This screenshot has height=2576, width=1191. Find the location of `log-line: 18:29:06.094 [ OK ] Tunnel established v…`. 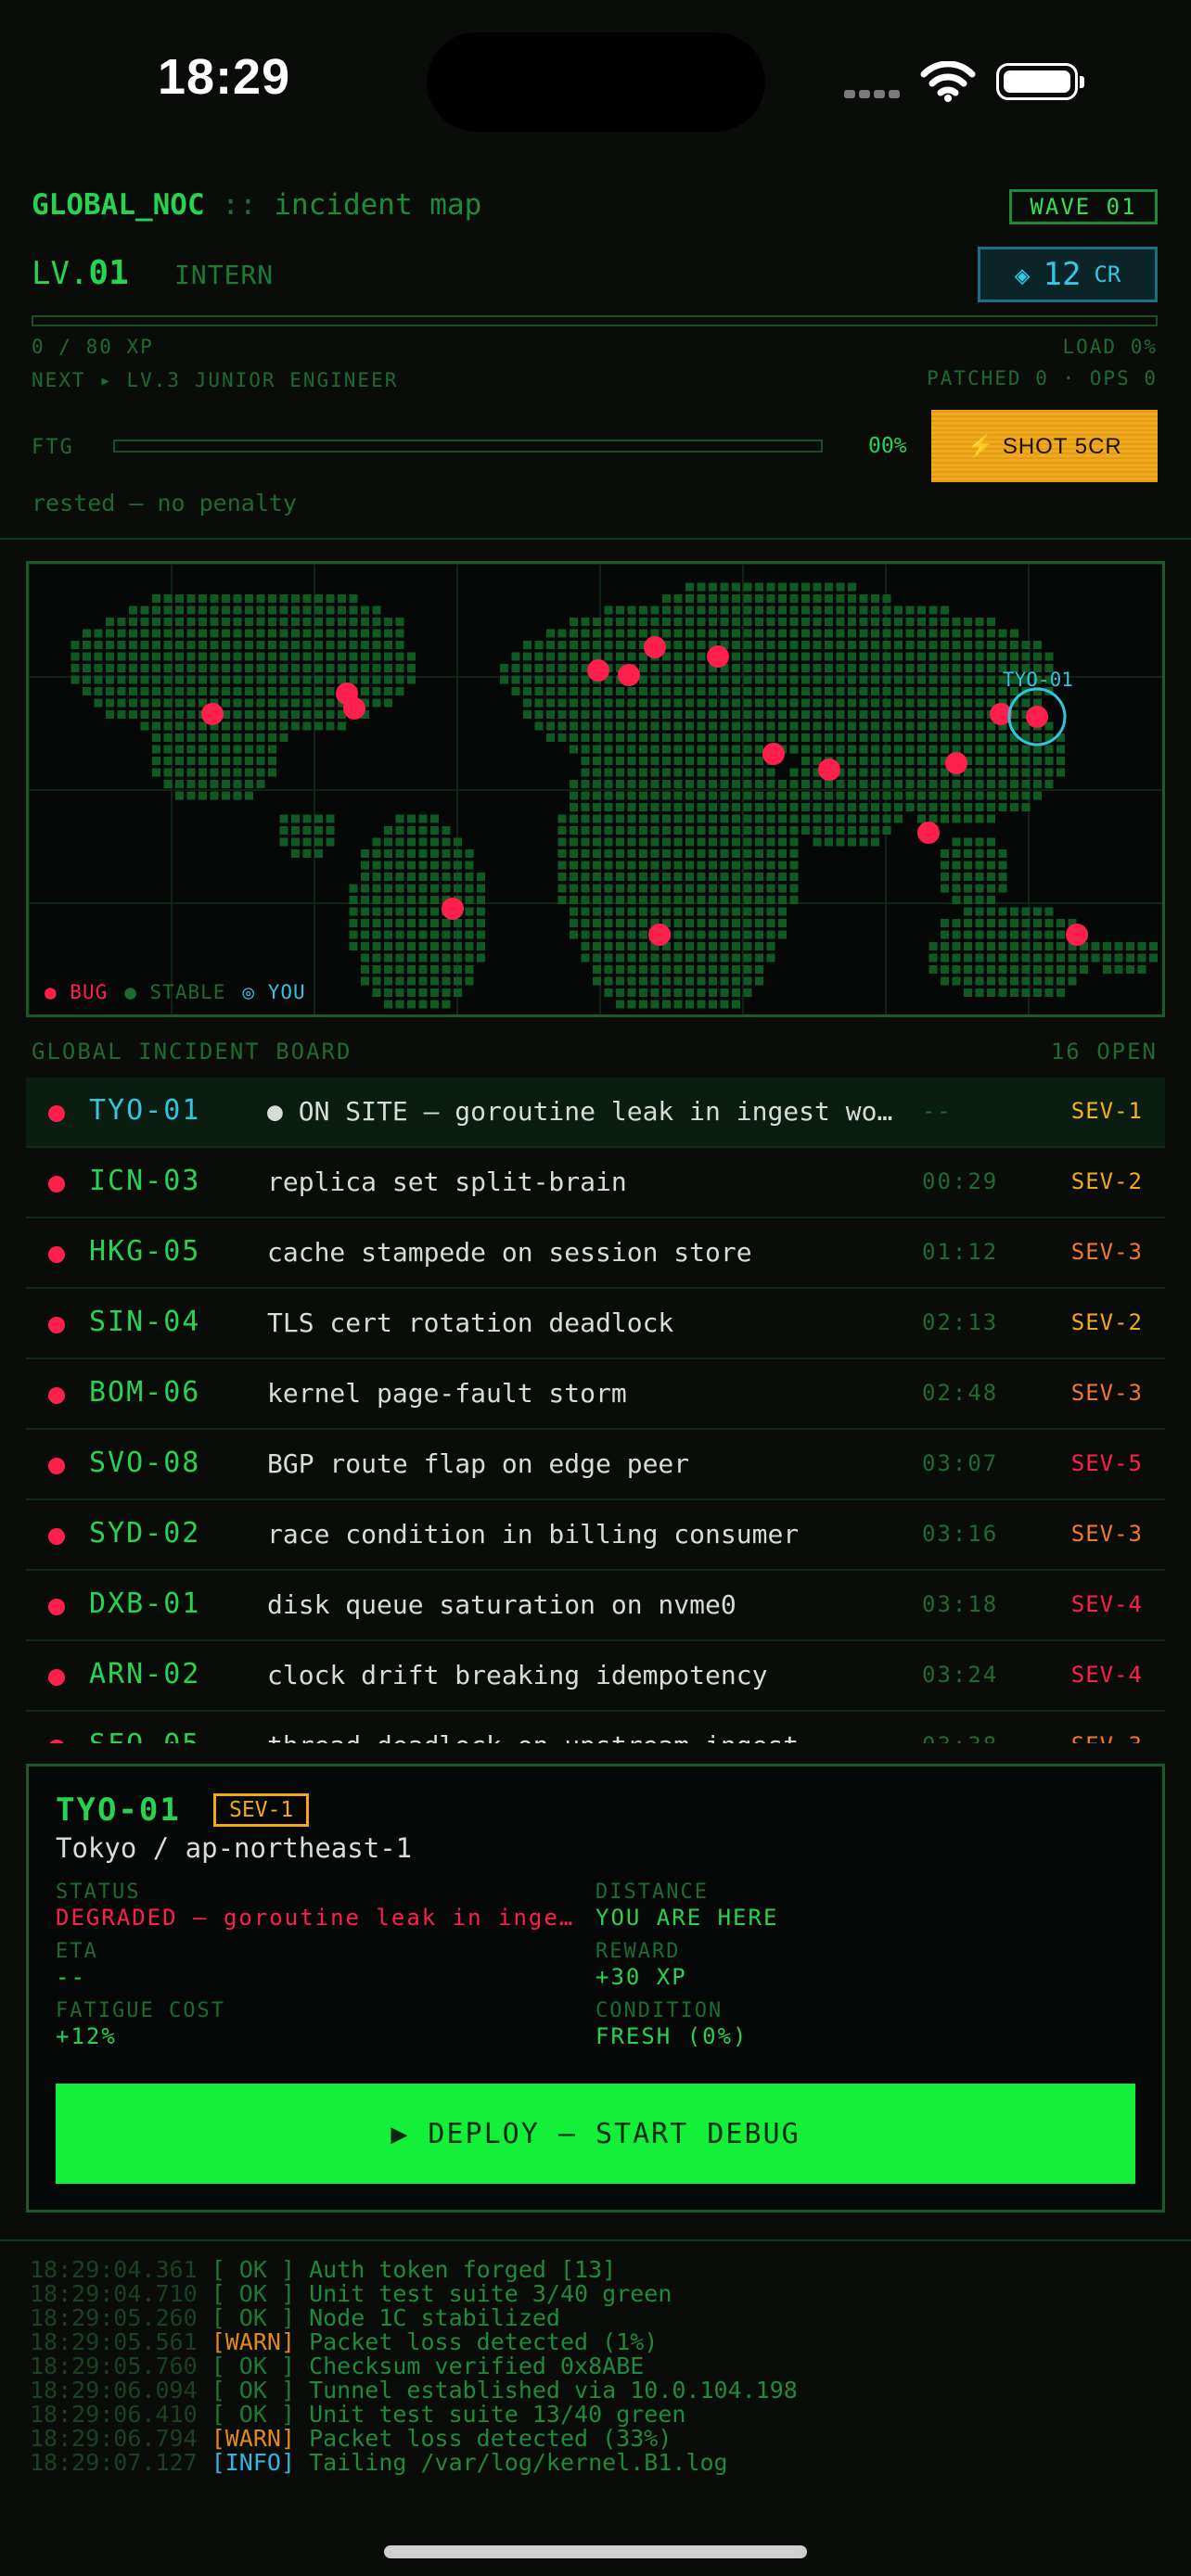

log-line: 18:29:06.094 [ OK ] Tunnel established v… is located at coordinates (414, 2391).